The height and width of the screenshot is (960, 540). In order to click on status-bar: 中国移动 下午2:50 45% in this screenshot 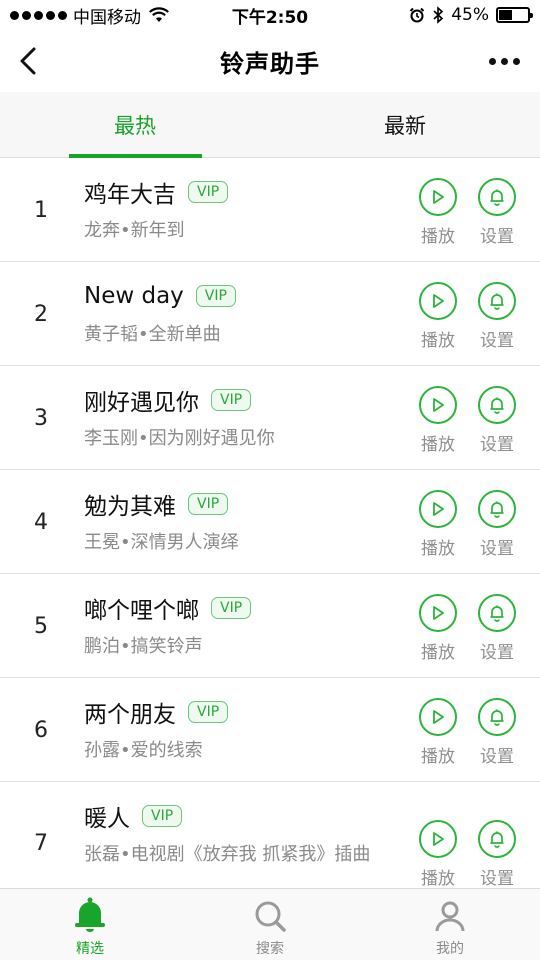, I will do `click(270, 15)`.